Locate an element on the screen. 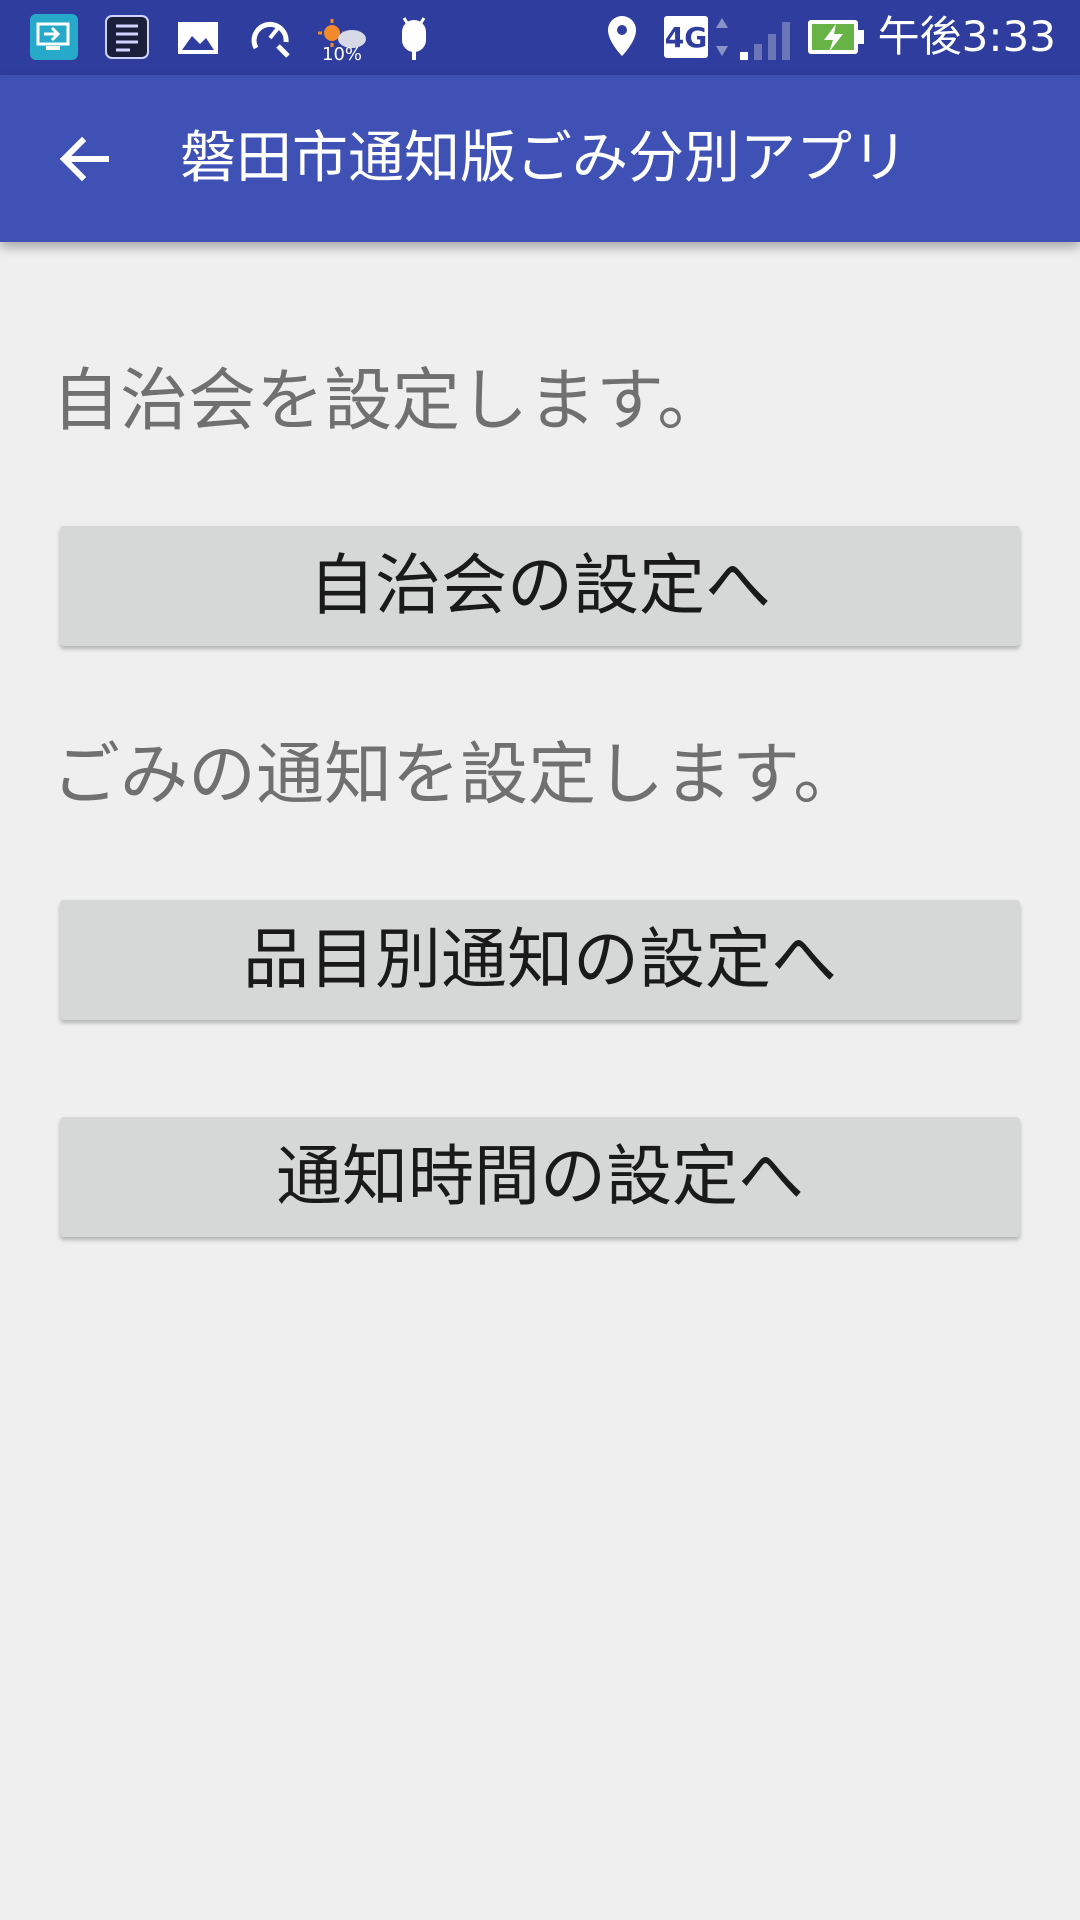 The height and width of the screenshot is (1920, 1080). page-title: 磐田市通知版ごみ分別アプリ is located at coordinates (544, 158).